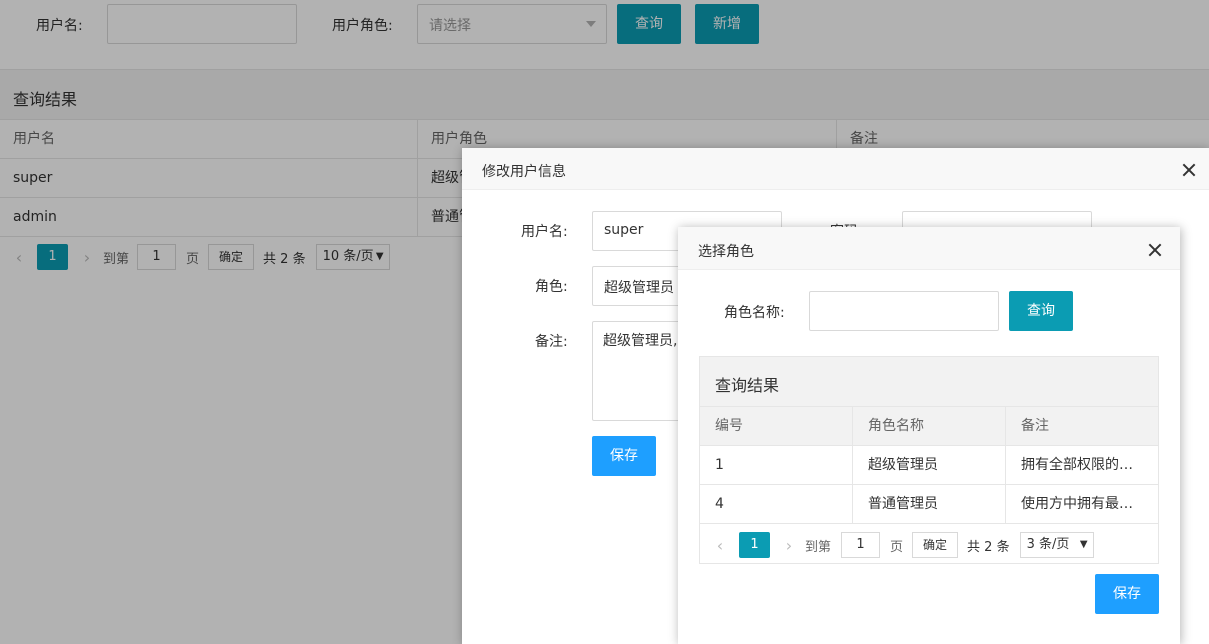  Describe the element at coordinates (524, 172) in the screenshot. I see `edit-dialog-title: 修改用户信息` at that location.